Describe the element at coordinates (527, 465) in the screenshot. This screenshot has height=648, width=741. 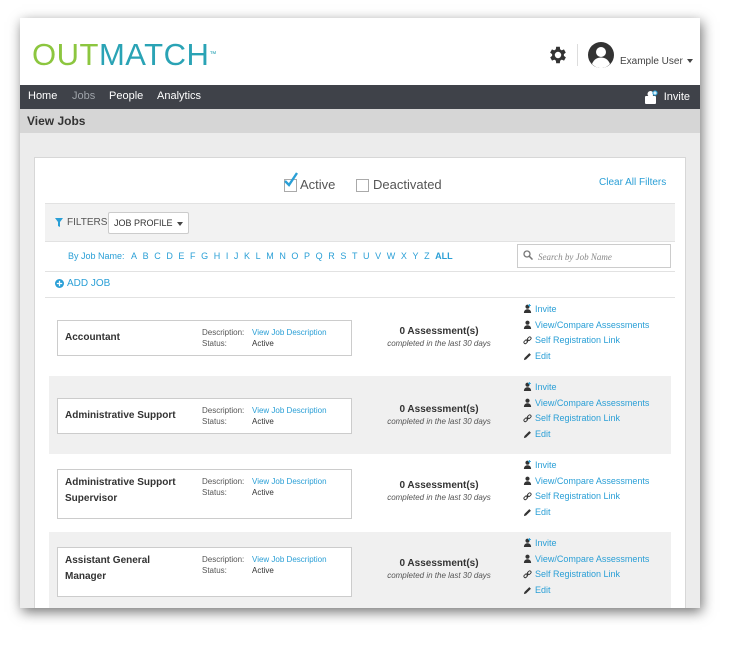
I see `user-plus-icon` at that location.